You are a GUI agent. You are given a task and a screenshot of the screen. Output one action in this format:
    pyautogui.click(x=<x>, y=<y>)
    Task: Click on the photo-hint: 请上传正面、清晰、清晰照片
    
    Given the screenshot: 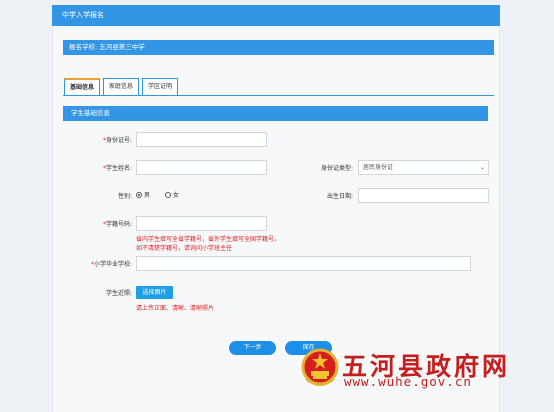 What is the action you would take?
    pyautogui.click(x=175, y=308)
    